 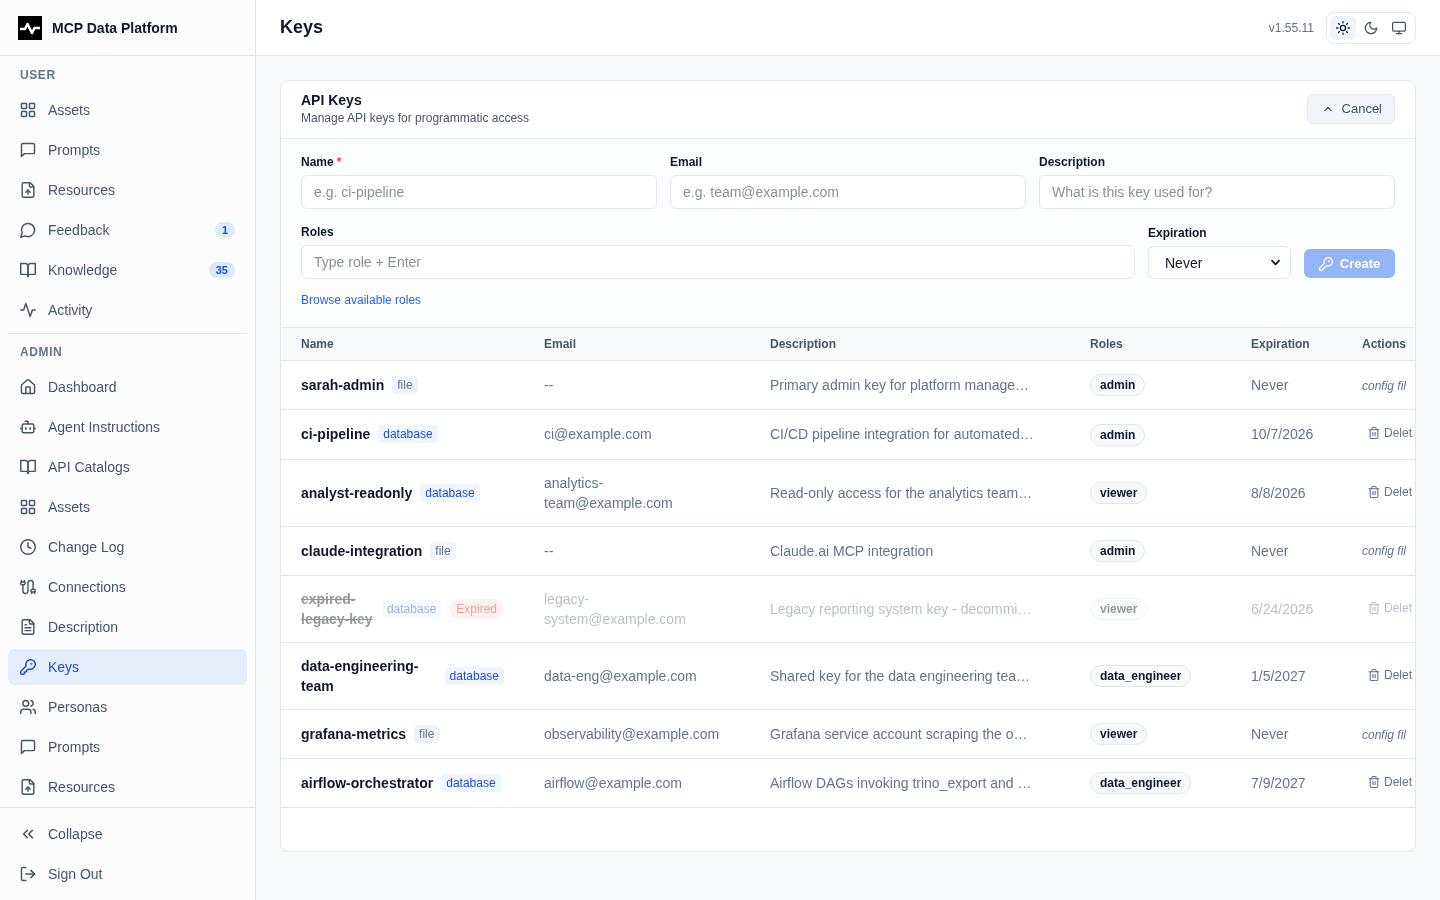 What do you see at coordinates (28, 310) in the screenshot?
I see `pulse-icon` at bounding box center [28, 310].